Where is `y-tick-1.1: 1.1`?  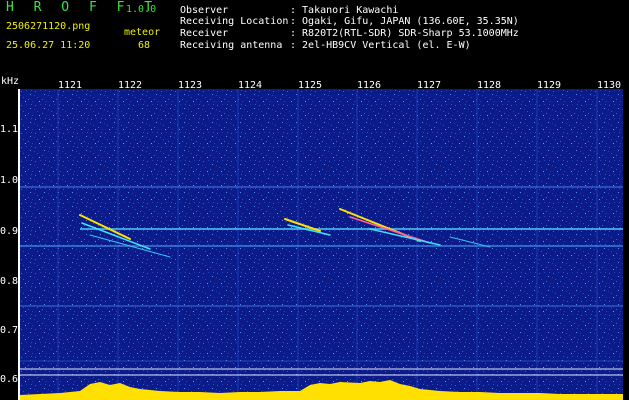
y-tick-1.1: 1.1 is located at coordinates (9, 129).